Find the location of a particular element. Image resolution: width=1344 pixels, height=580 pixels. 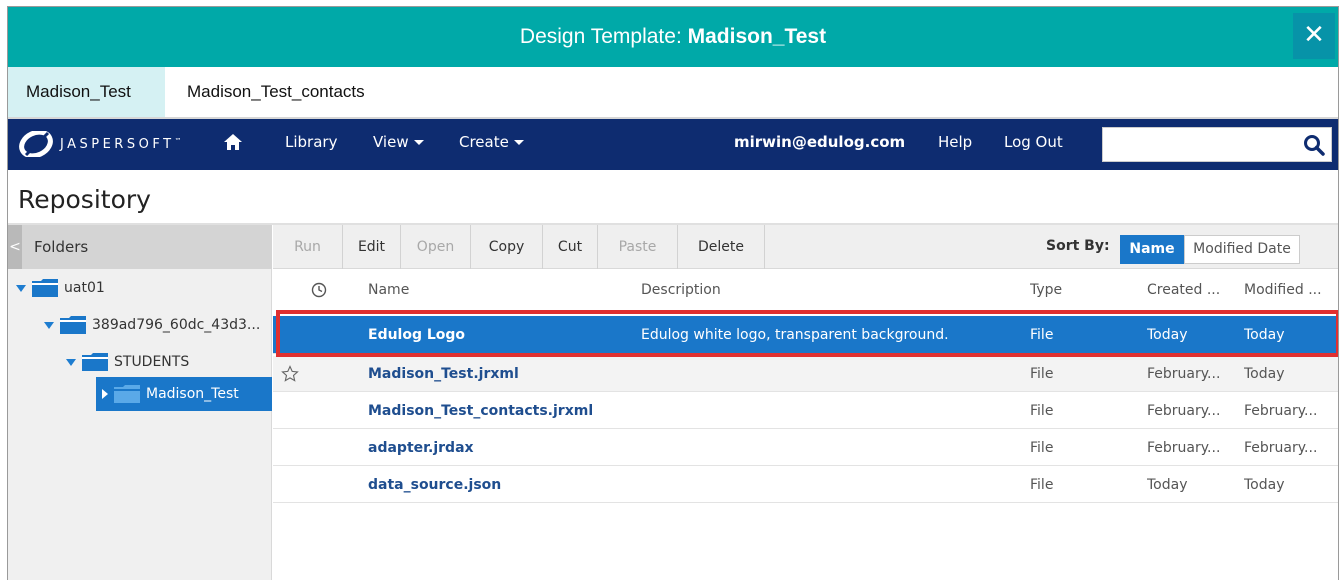

sort-by-label: Sort By: is located at coordinates (1078, 246).